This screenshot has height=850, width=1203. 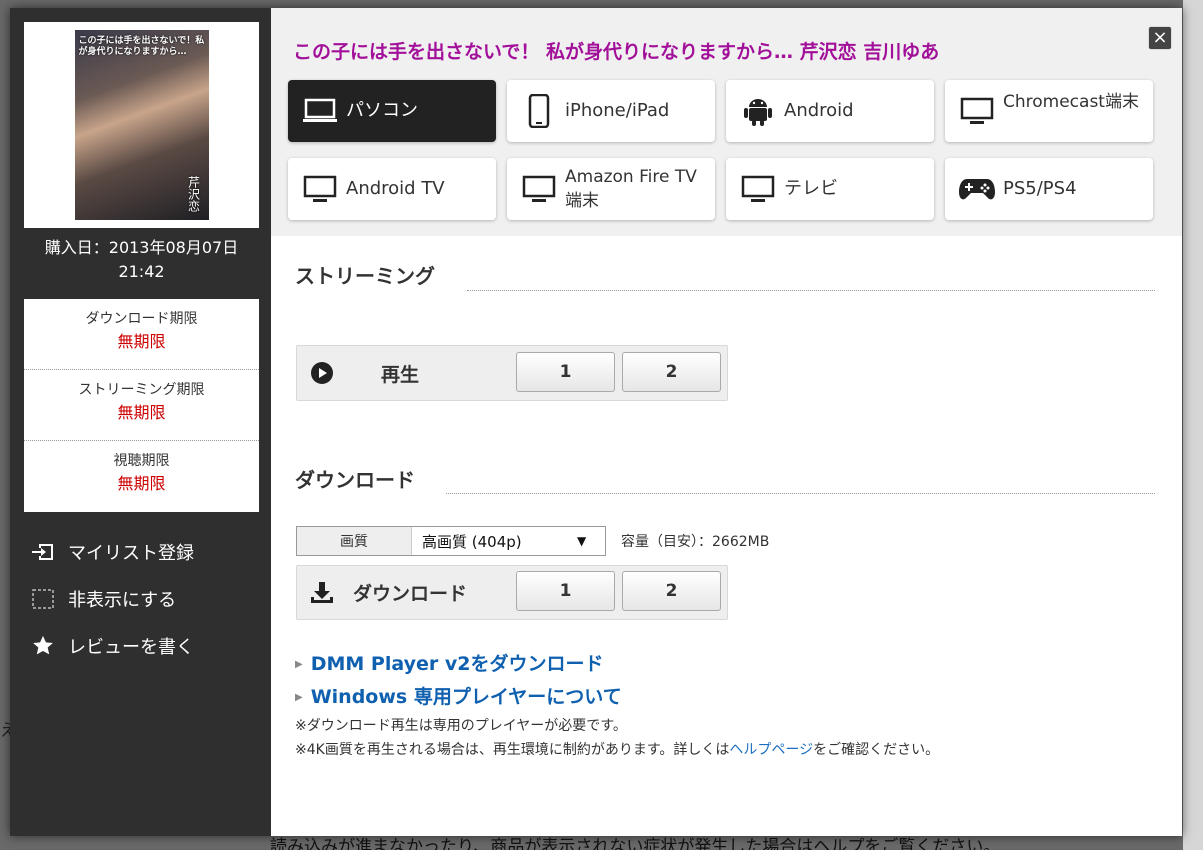 What do you see at coordinates (616, 52) in the screenshot?
I see `product-title: この子には手を出さないで！ 私が身代りになりますから… 芹沢恋 吉川ゆあ` at bounding box center [616, 52].